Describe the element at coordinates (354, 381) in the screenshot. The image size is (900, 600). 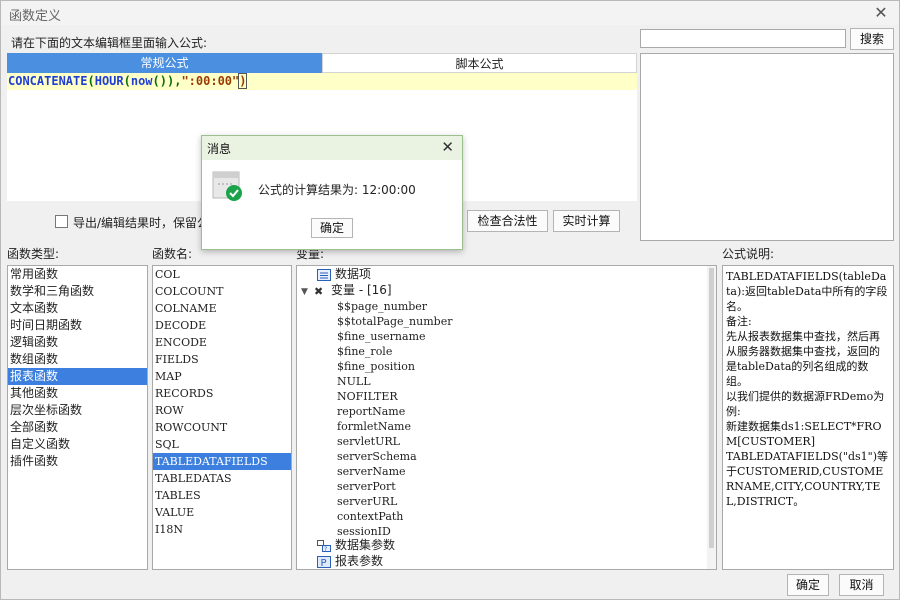
I see `variable-item: NULL` at that location.